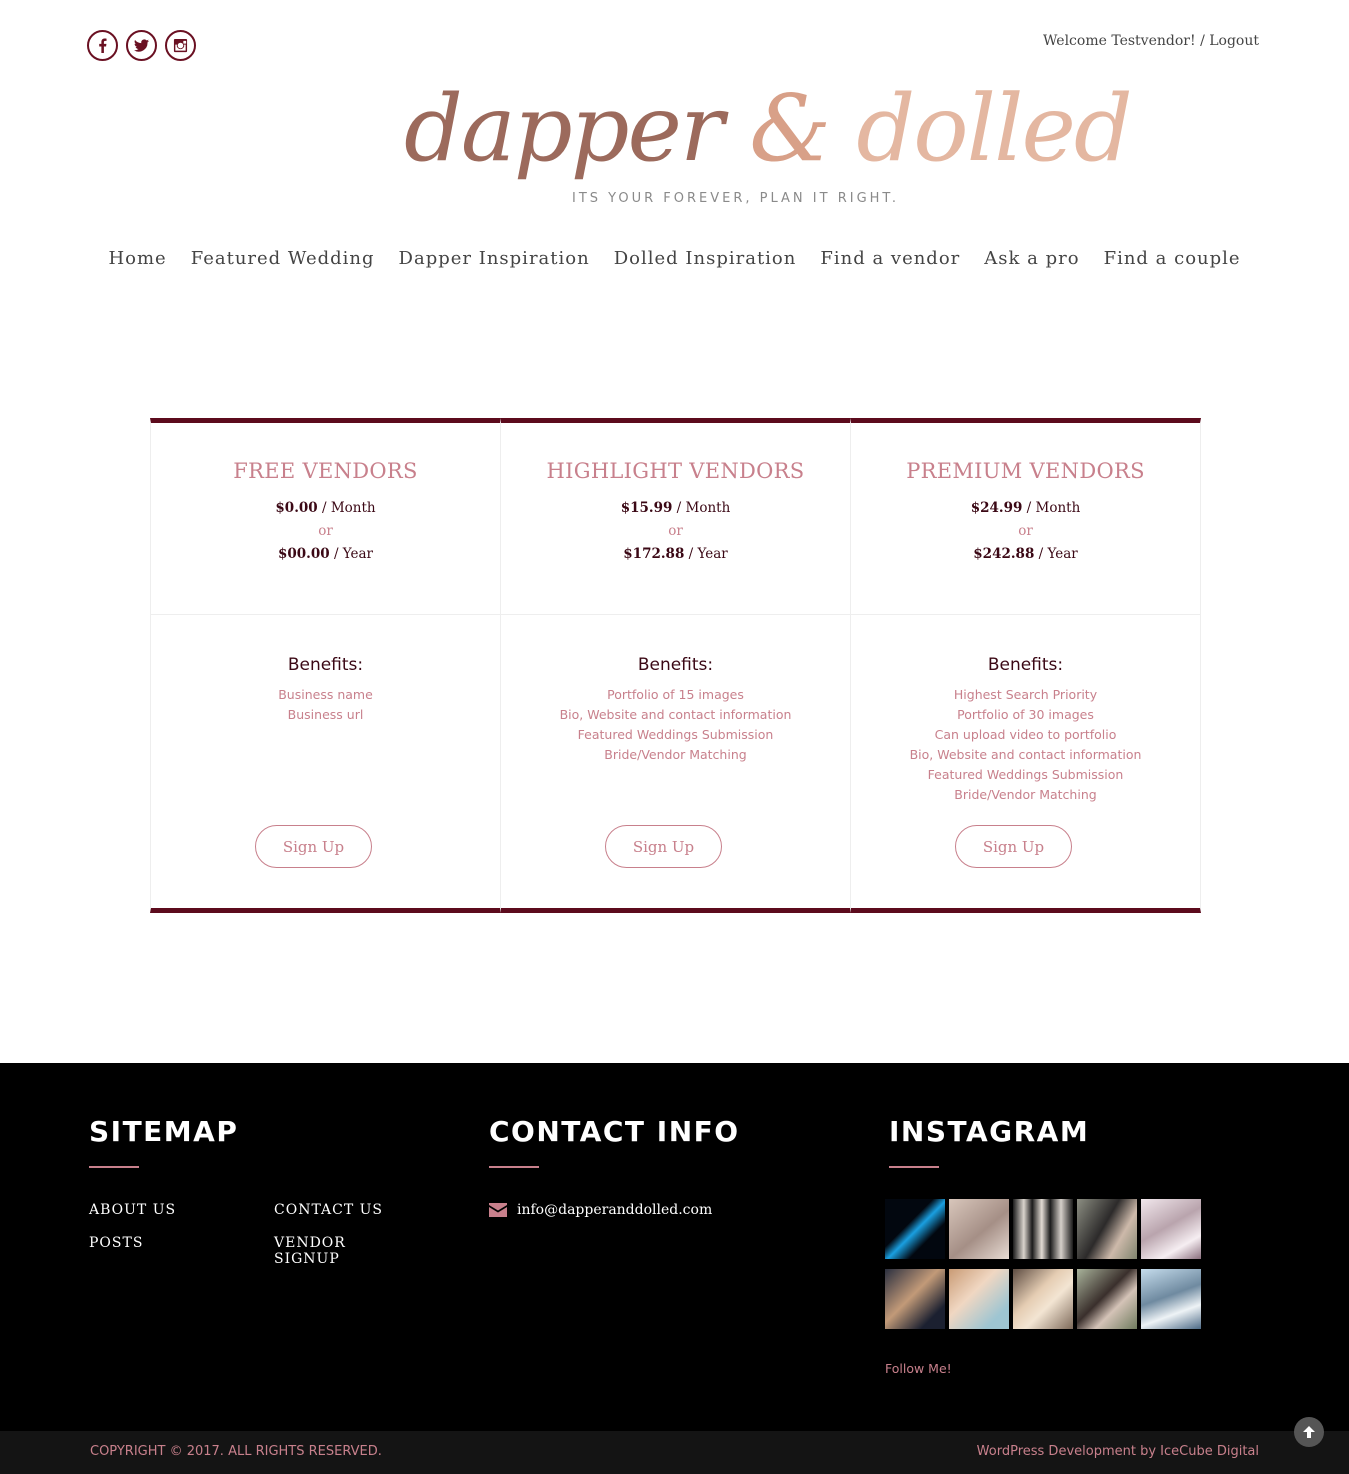 Image resolution: width=1349 pixels, height=1474 pixels. I want to click on scroll-to-top-button, so click(1309, 1432).